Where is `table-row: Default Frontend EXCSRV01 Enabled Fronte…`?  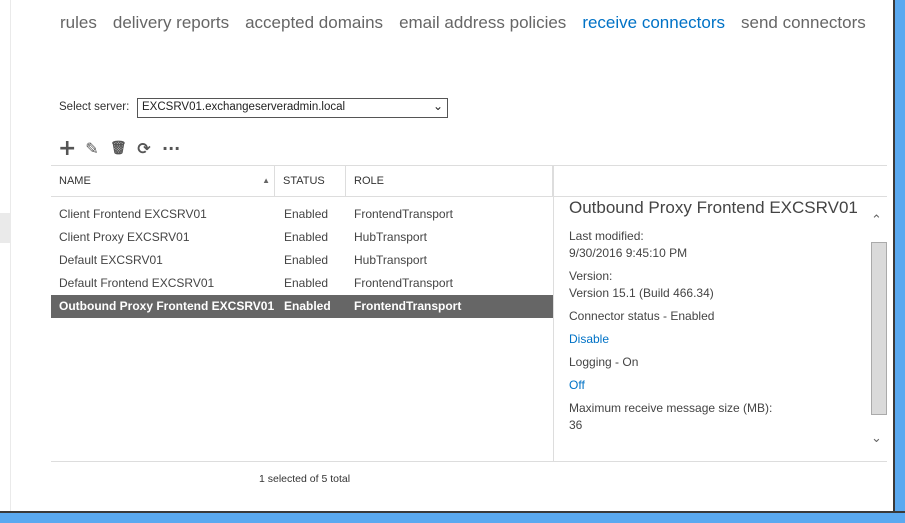
table-row: Default Frontend EXCSRV01 Enabled Fronte… is located at coordinates (302, 283).